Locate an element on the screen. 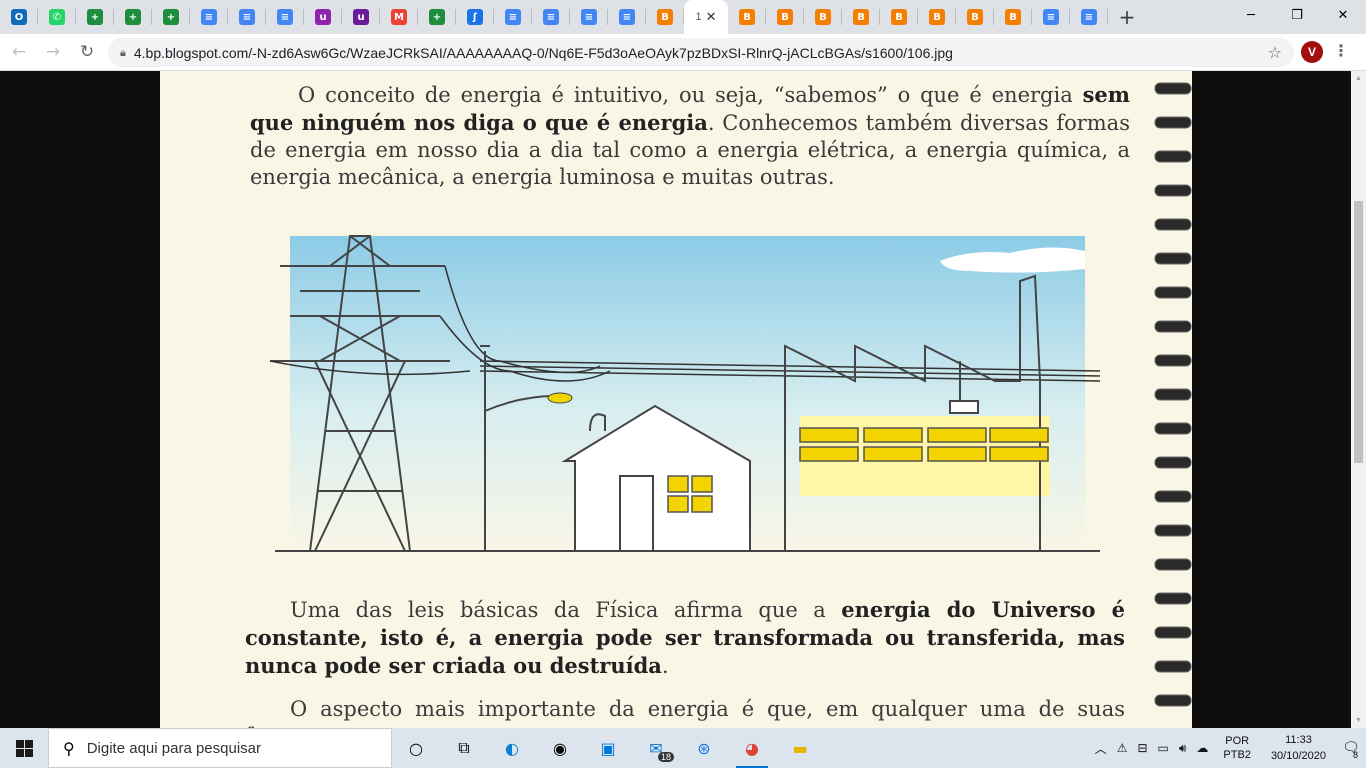 The width and height of the screenshot is (1366, 768). tab-b-8: ≡ is located at coordinates (1051, 17).